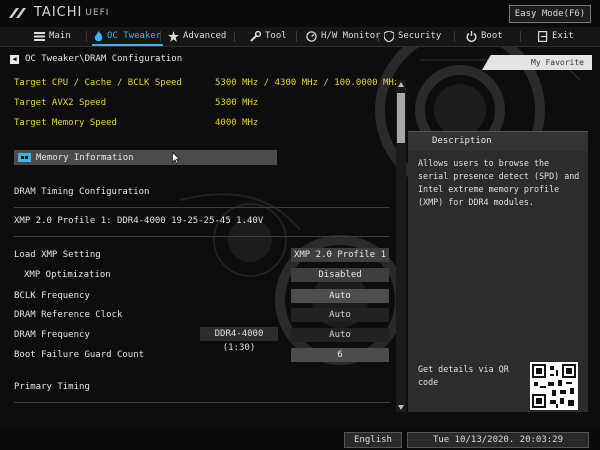 The width and height of the screenshot is (600, 450). Describe the element at coordinates (60, 36) in the screenshot. I see `tab-label: Main` at that location.